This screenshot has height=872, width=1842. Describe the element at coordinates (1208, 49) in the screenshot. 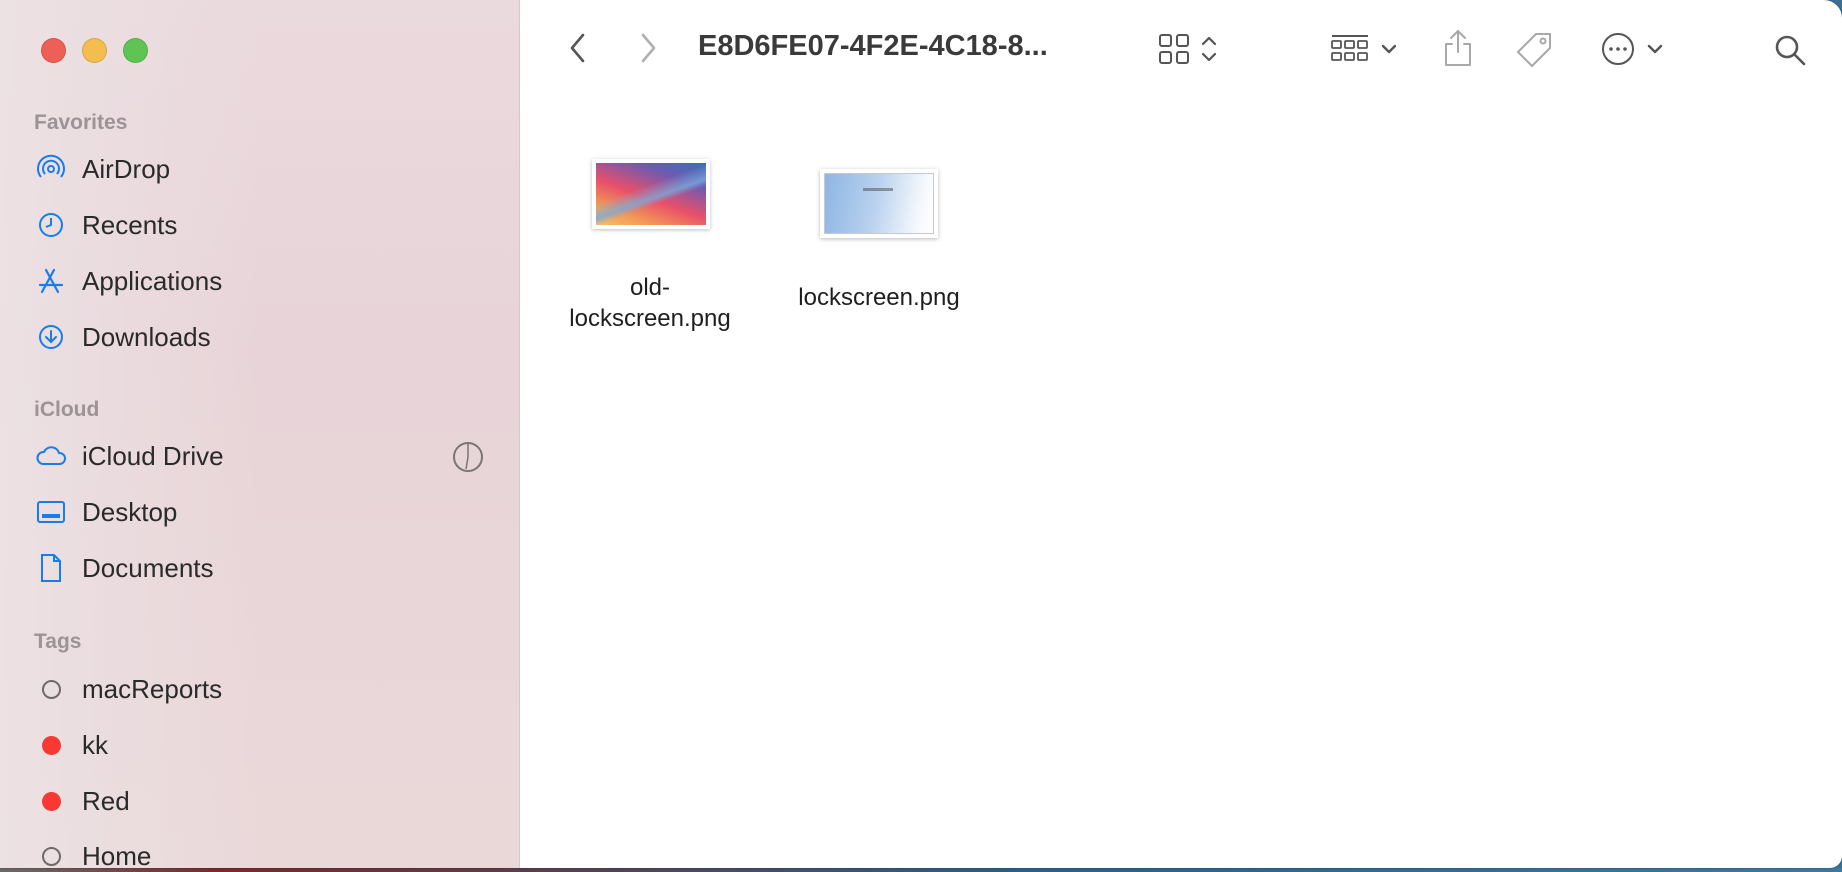

I see `chevron-updown-icon` at that location.